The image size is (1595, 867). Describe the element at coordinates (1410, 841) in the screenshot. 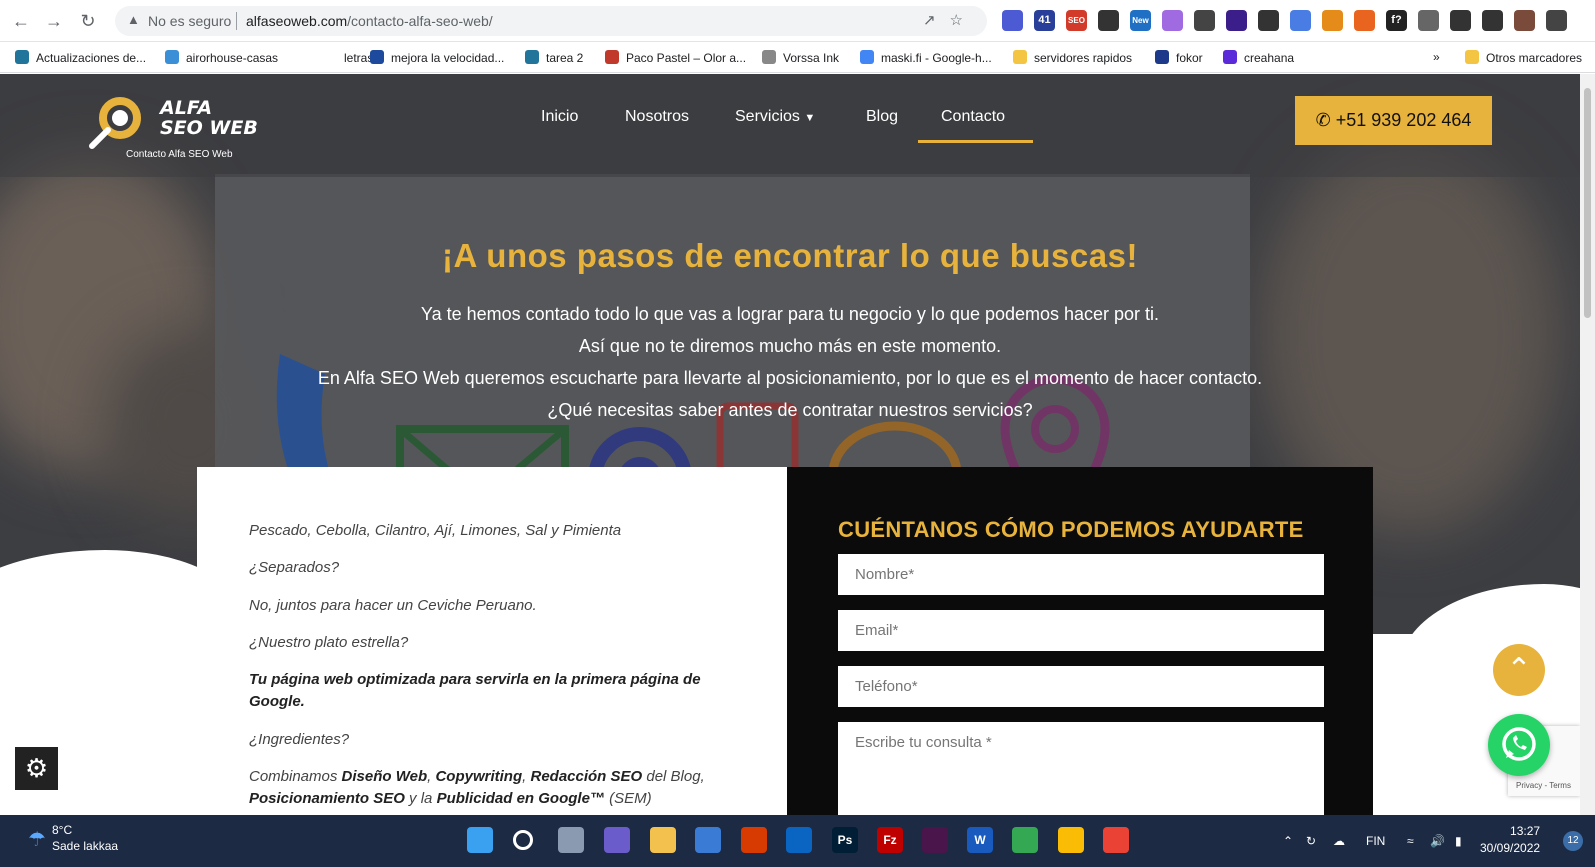

I see `wifi-icon: ≈` at that location.